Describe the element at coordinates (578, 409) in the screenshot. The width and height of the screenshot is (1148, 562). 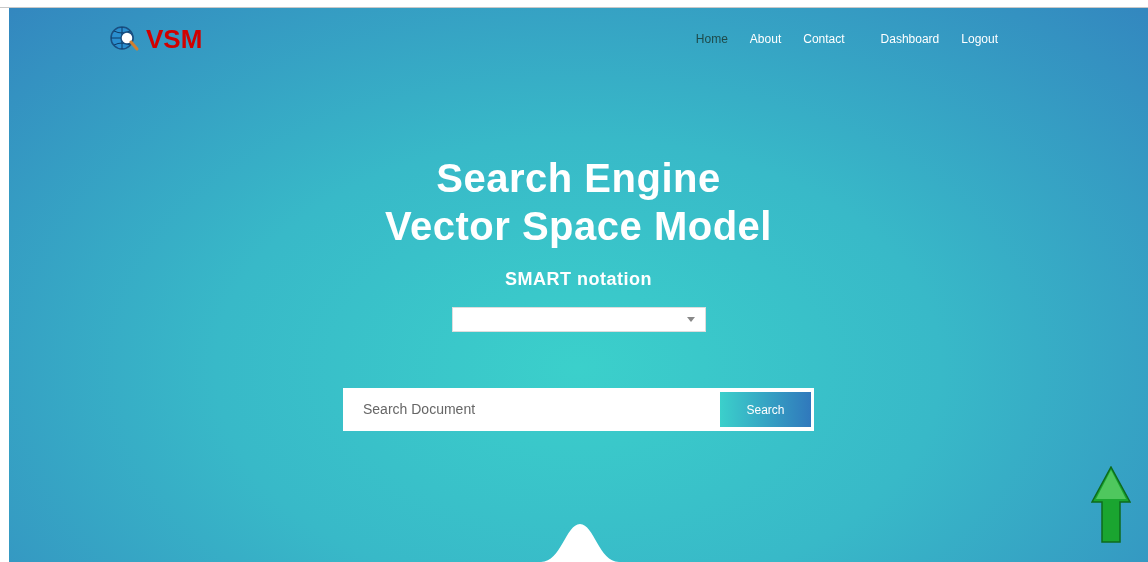
I see `search-field: Search Document Search` at that location.